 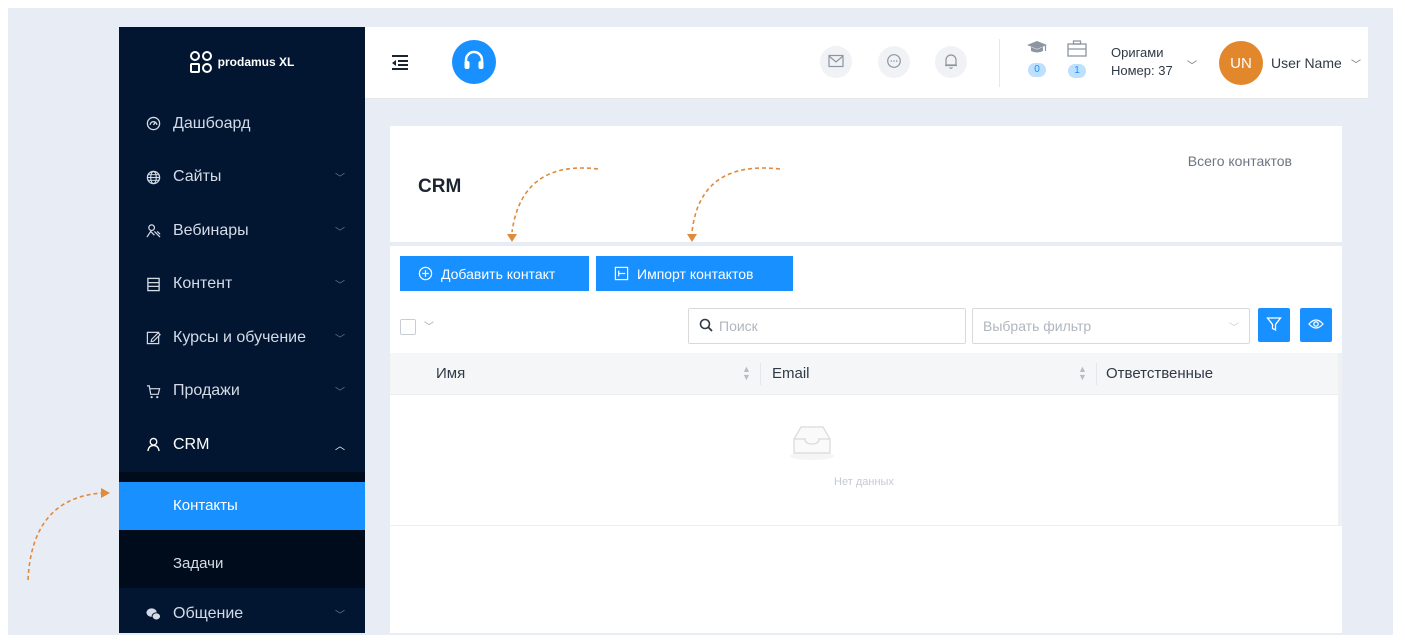 I want to click on chat-icon, so click(x=153, y=614).